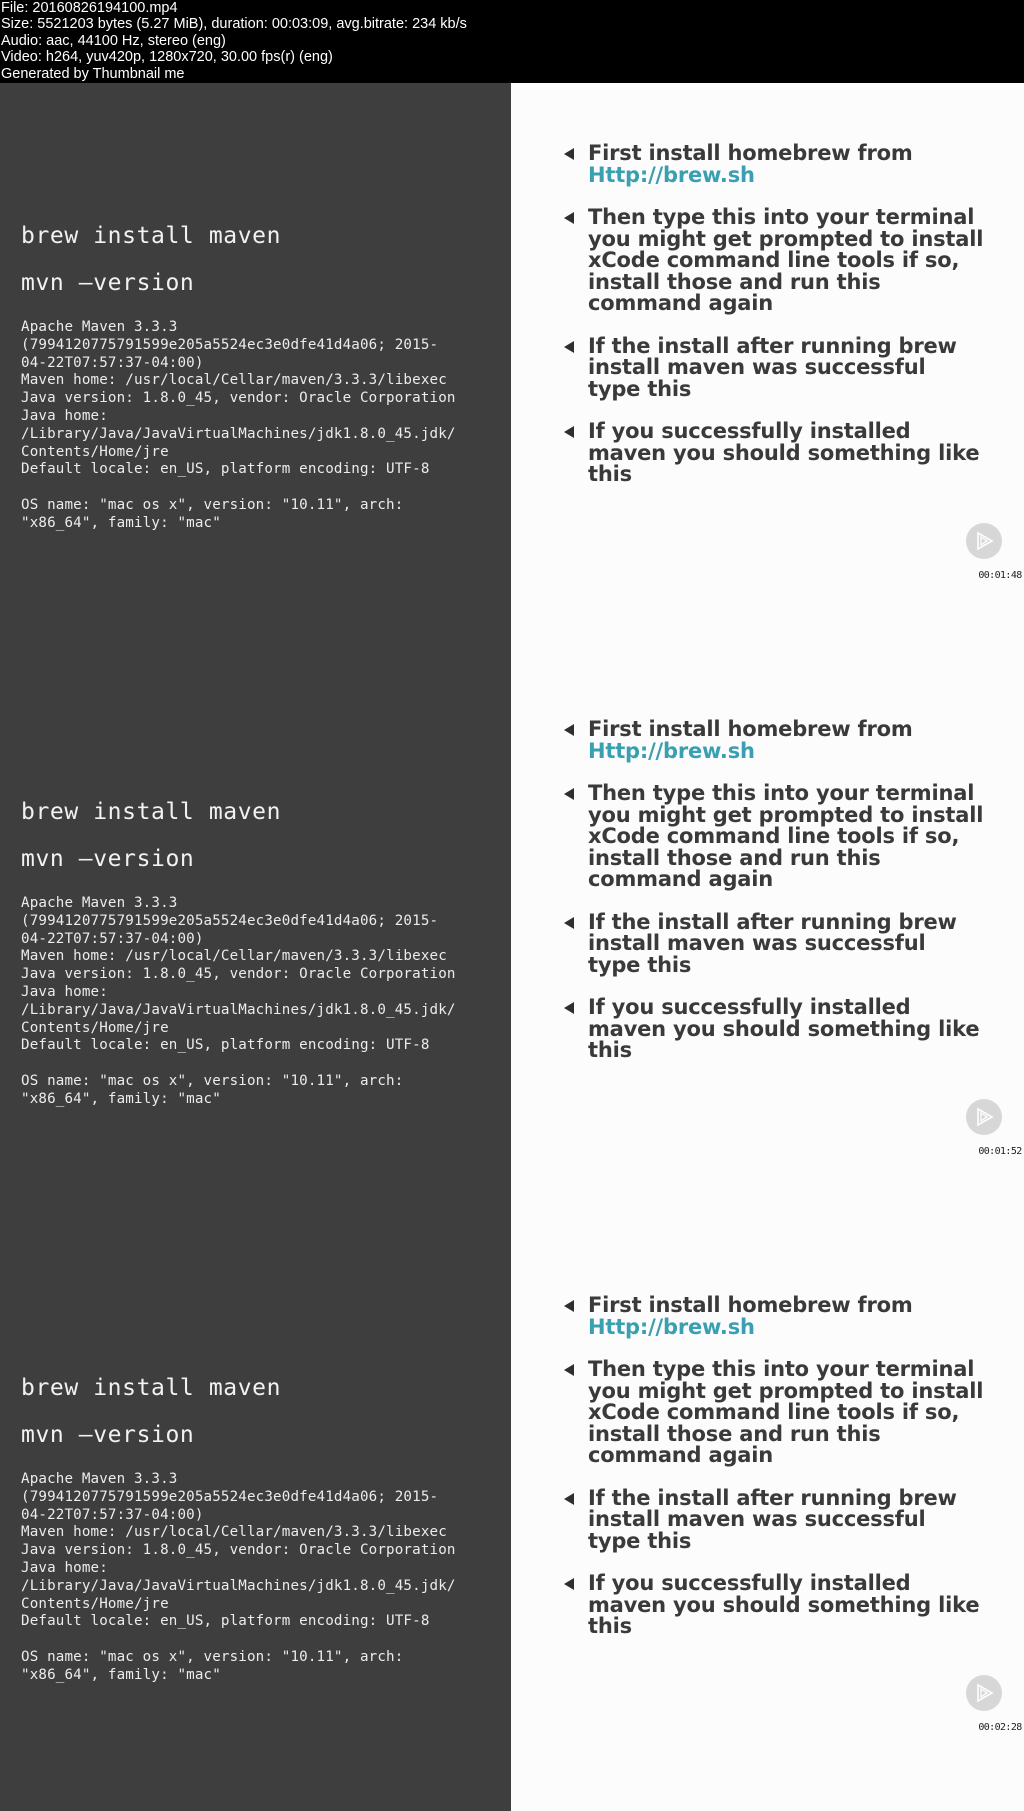 The width and height of the screenshot is (1024, 1811). Describe the element at coordinates (1000, 1727) in the screenshot. I see `frame-timestamp: 00:02:28` at that location.